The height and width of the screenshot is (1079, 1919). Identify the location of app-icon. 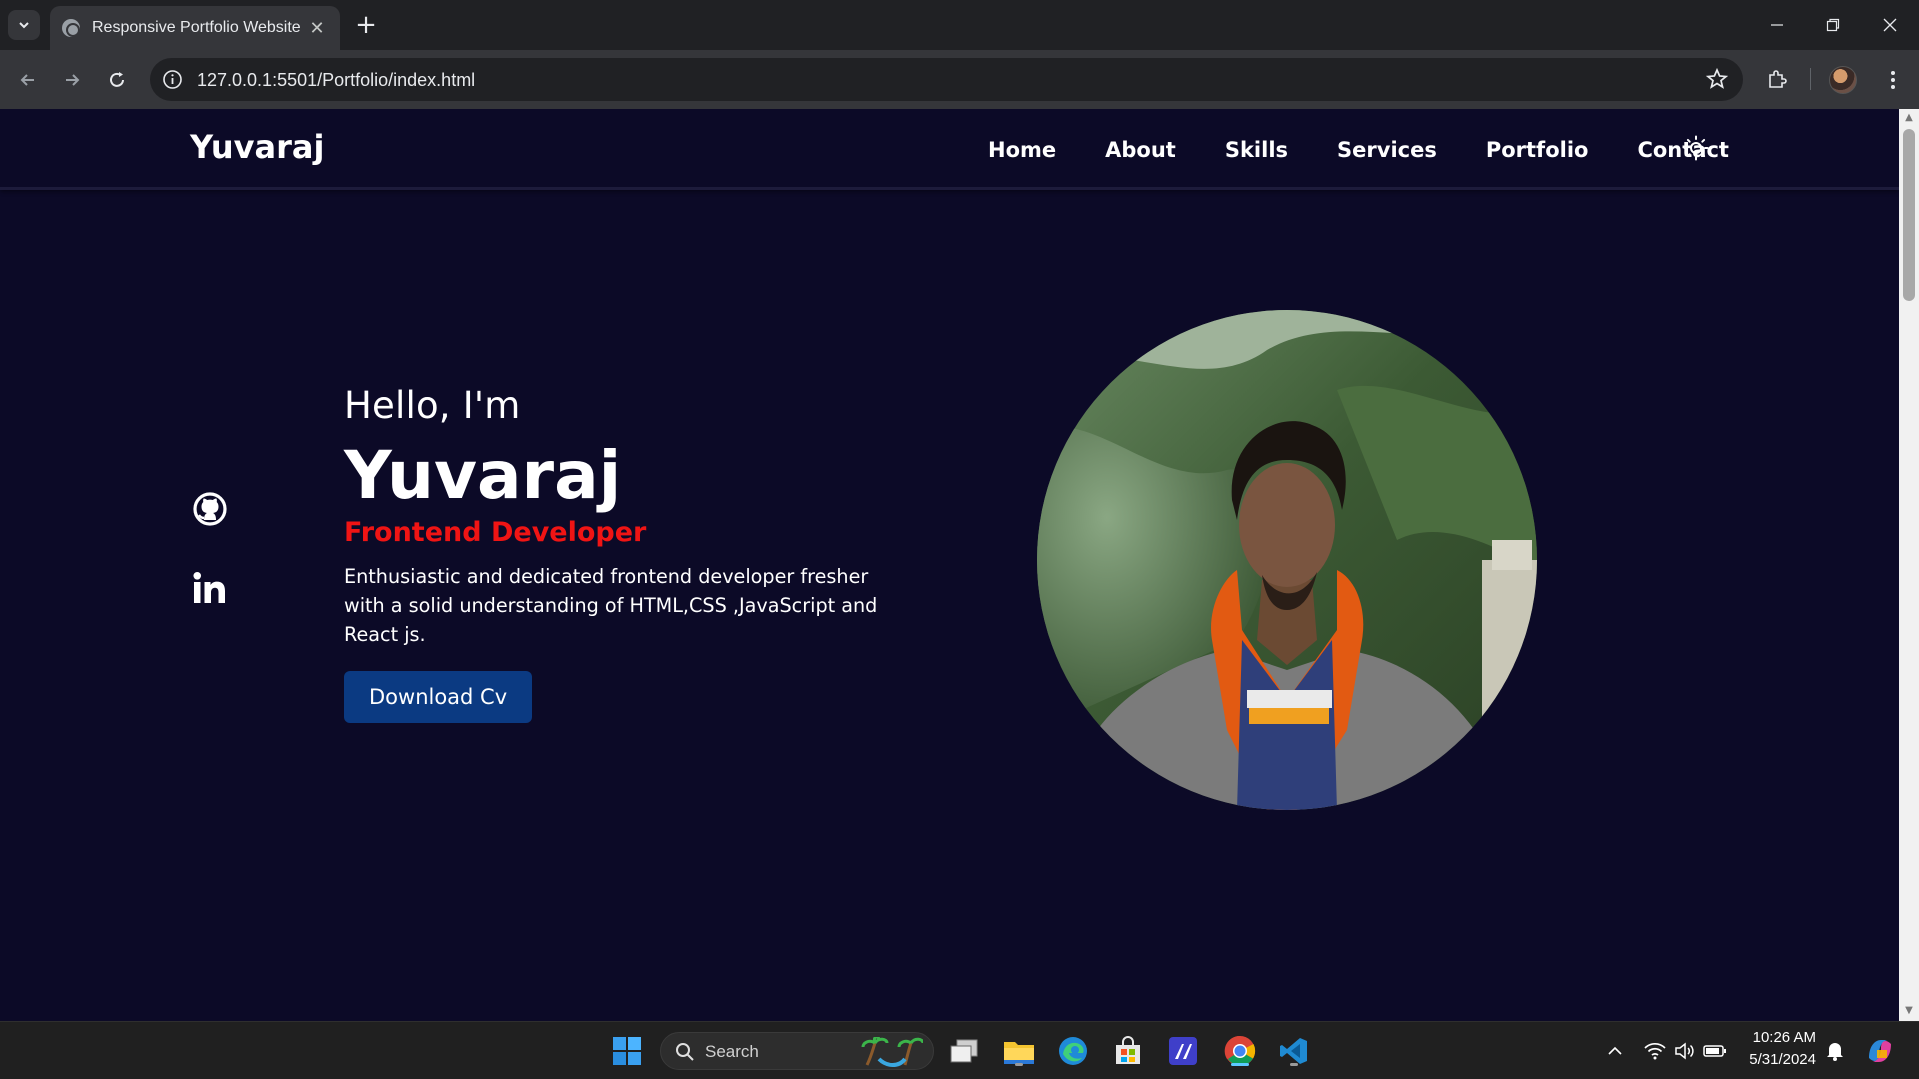
(1183, 1051).